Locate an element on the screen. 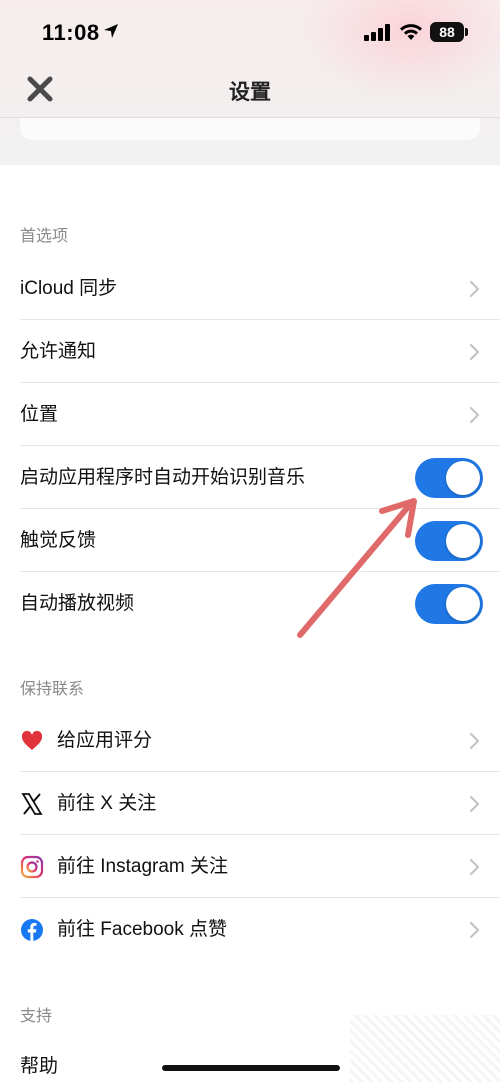 This screenshot has height=1082, width=500. battery-cap is located at coordinates (466, 32).